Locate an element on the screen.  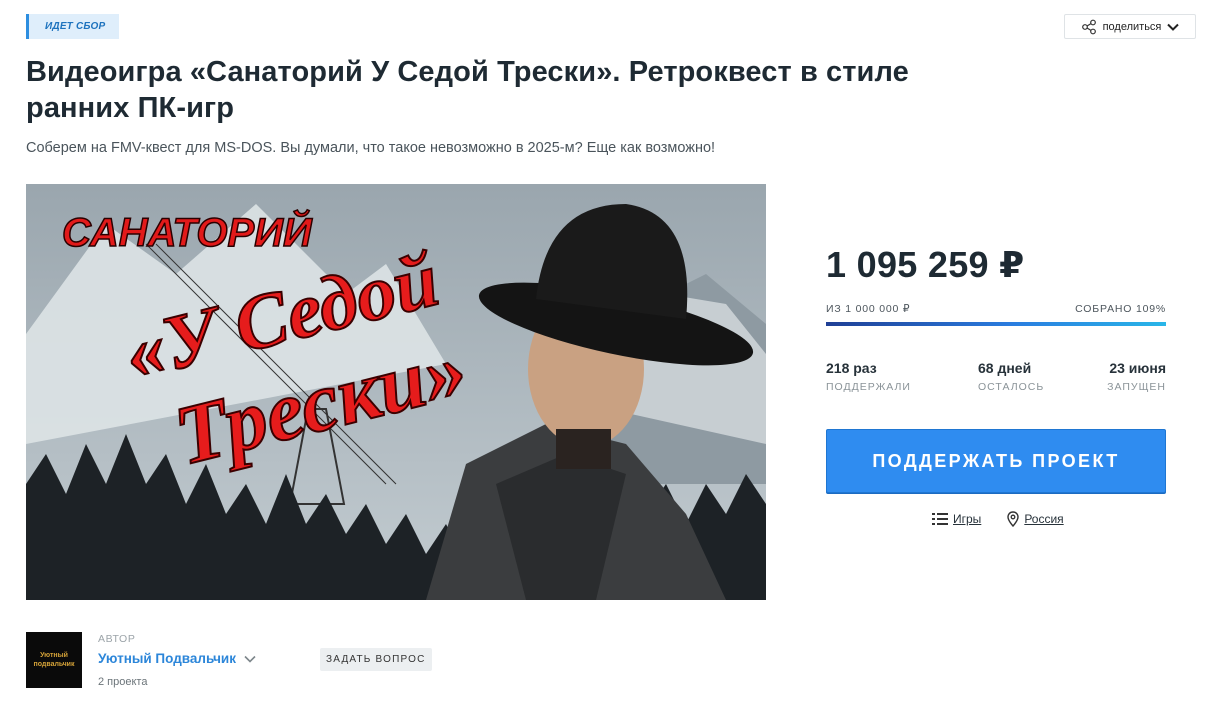
funding-amount: 1 095 259 ₽ is located at coordinates (925, 264).